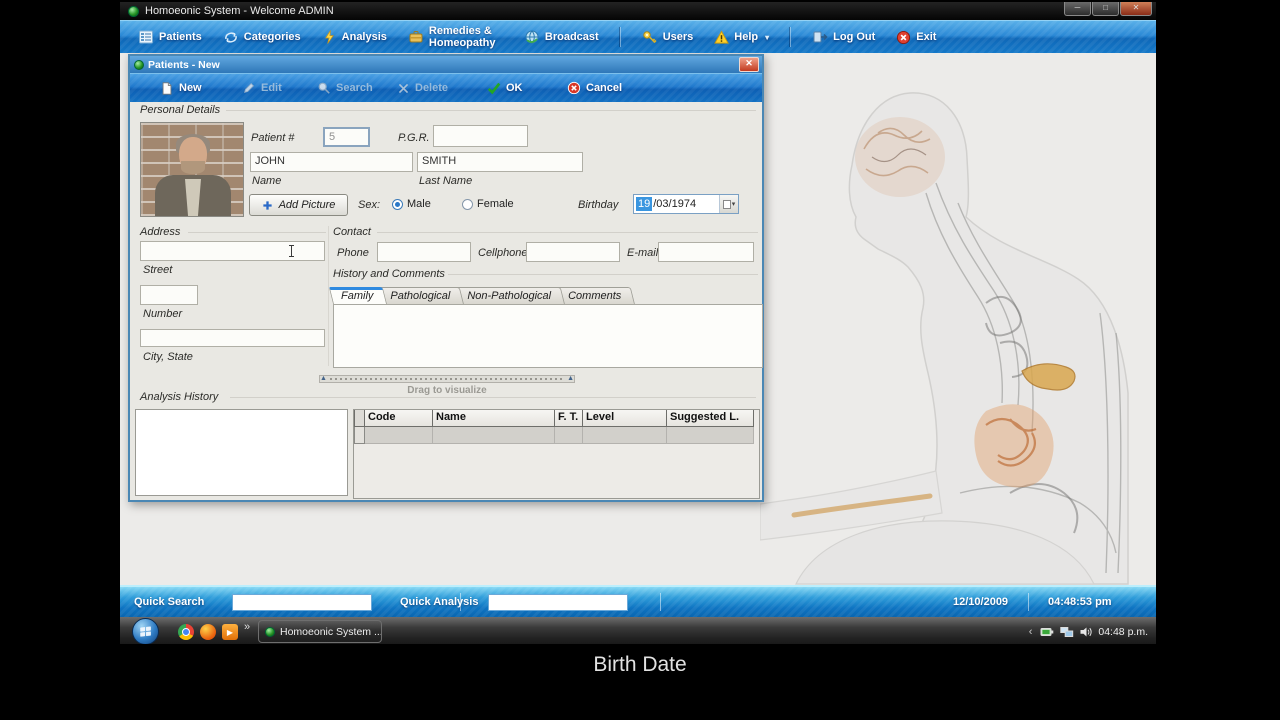 This screenshot has height=720, width=1280. I want to click on tab-family: Family, so click(360, 295).